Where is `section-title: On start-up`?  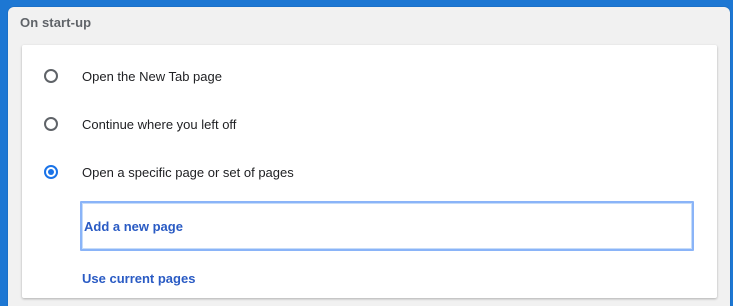 section-title: On start-up is located at coordinates (56, 22).